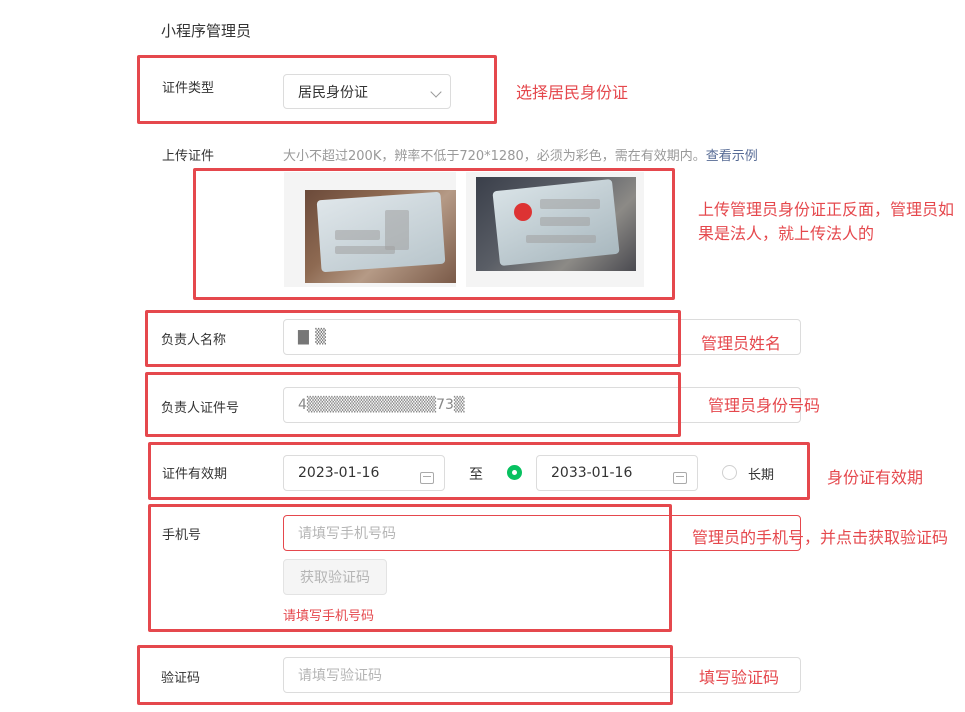 The image size is (965, 712). I want to click on upload-hint-text: 大小不超过200K，辨率不低于720*1280，必须为彩色，需在有效期内。, so click(494, 156).